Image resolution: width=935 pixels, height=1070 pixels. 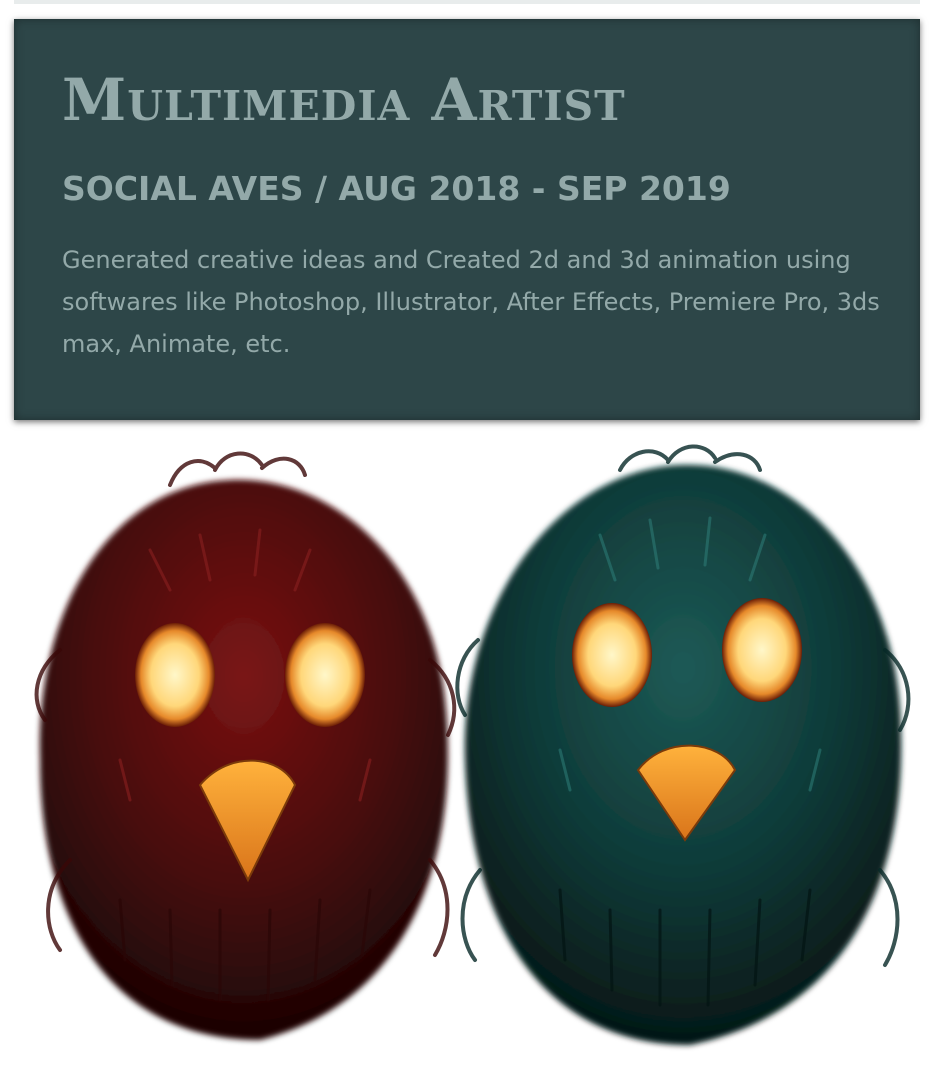 What do you see at coordinates (467, 2) in the screenshot?
I see `top-divider` at bounding box center [467, 2].